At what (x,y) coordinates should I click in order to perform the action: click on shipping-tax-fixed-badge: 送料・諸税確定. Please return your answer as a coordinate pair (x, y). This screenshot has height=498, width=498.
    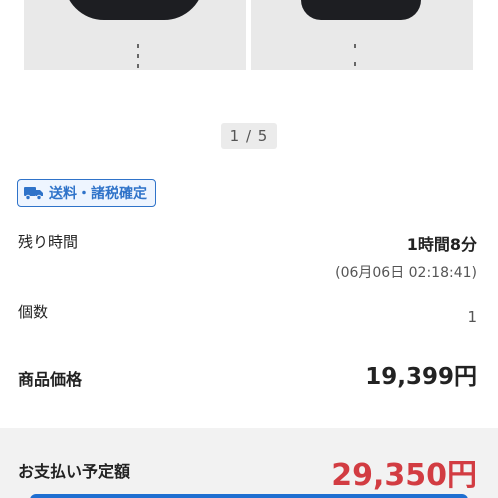
    Looking at the image, I should click on (86, 193).